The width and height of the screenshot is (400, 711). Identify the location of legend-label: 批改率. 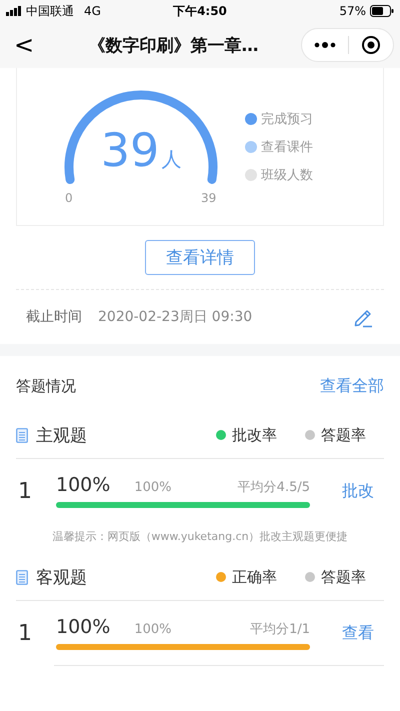
(254, 435).